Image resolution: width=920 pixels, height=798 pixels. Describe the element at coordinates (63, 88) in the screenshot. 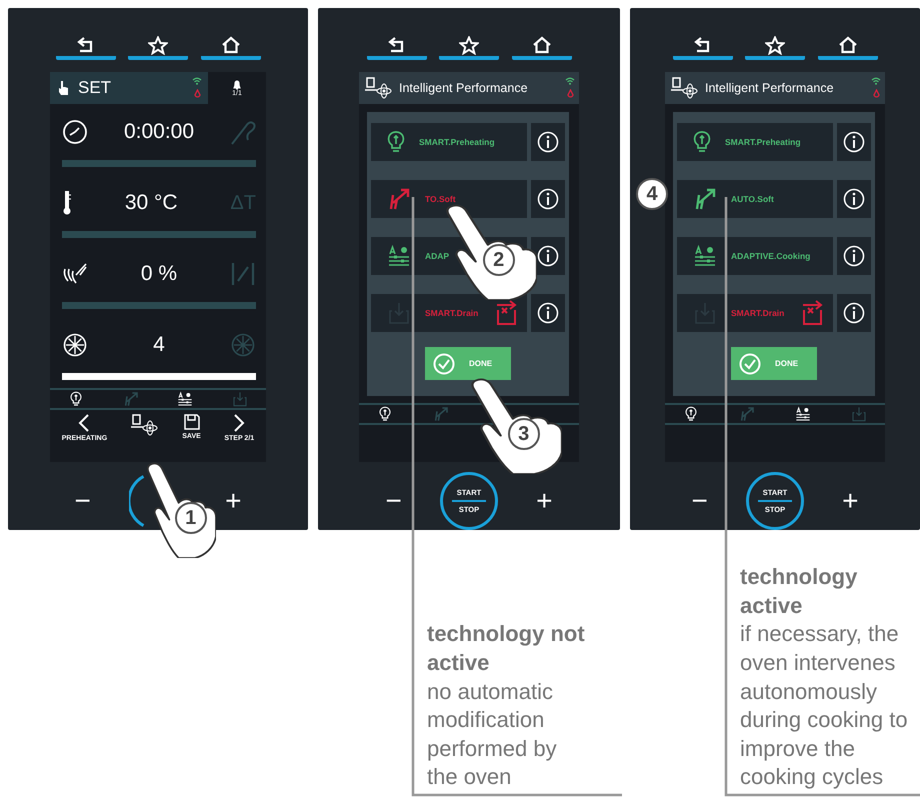

I see `hand-icon` at that location.